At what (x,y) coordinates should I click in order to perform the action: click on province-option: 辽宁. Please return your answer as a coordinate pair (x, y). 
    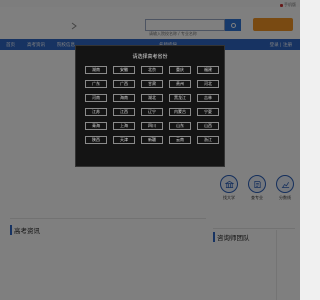
    Looking at the image, I should click on (152, 112).